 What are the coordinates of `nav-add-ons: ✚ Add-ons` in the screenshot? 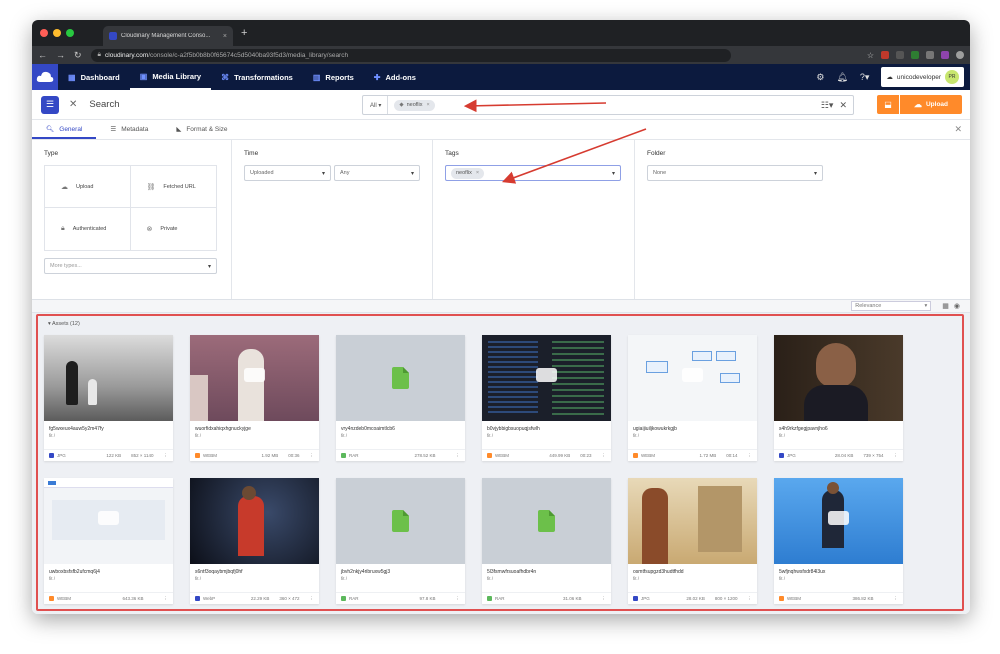 It's located at (395, 77).